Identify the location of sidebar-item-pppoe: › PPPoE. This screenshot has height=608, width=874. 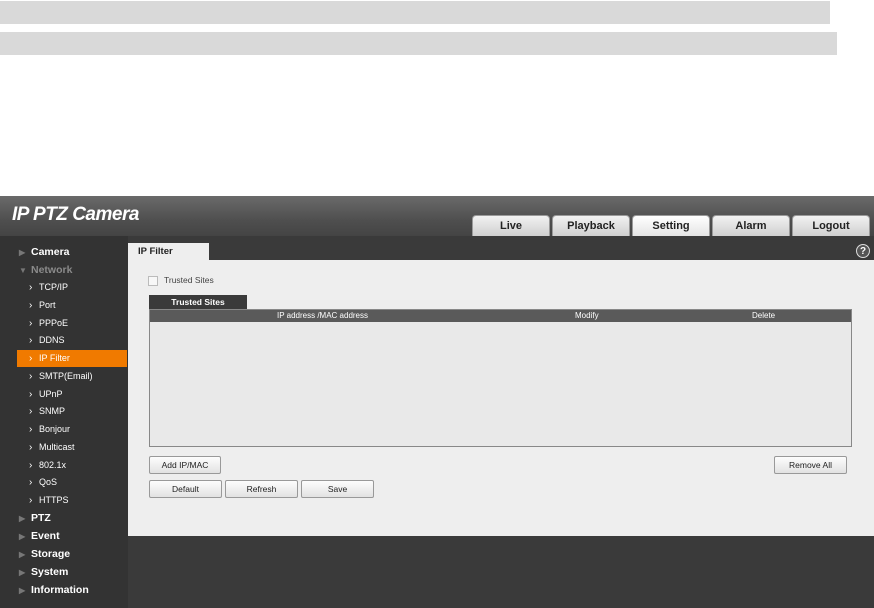
(64, 323).